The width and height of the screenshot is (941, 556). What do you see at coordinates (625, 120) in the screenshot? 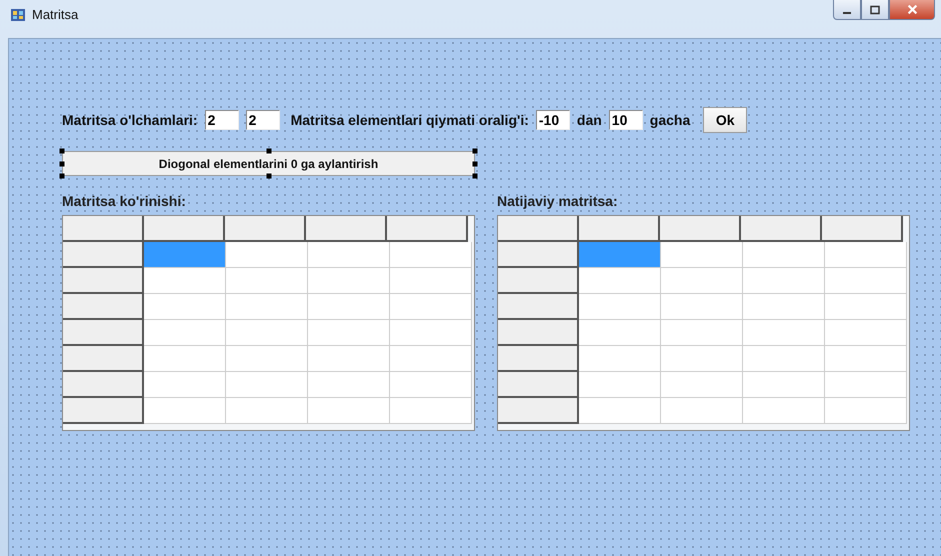
I see `range-to-field: 10` at bounding box center [625, 120].